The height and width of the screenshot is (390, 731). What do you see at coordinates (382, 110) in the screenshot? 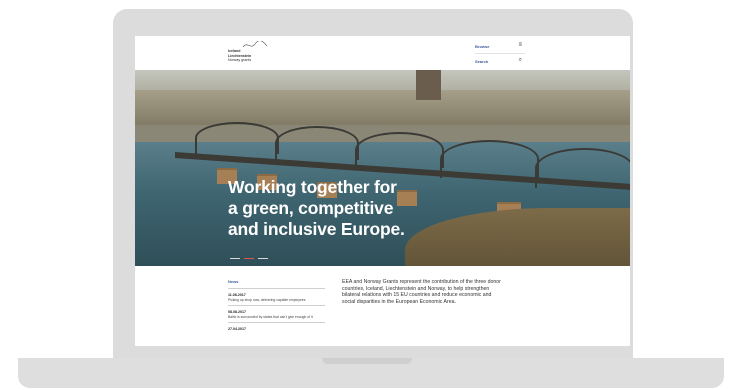
I see `hero-cityscape` at bounding box center [382, 110].